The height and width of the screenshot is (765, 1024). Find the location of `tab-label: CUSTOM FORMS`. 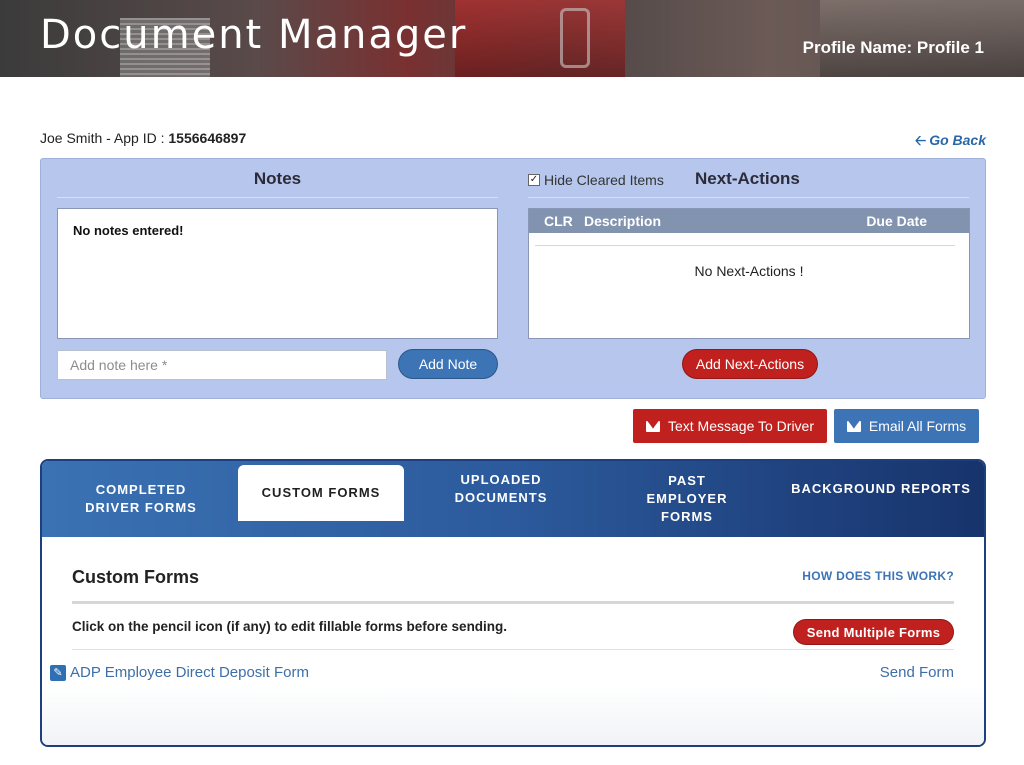

tab-label: CUSTOM FORMS is located at coordinates (321, 492).